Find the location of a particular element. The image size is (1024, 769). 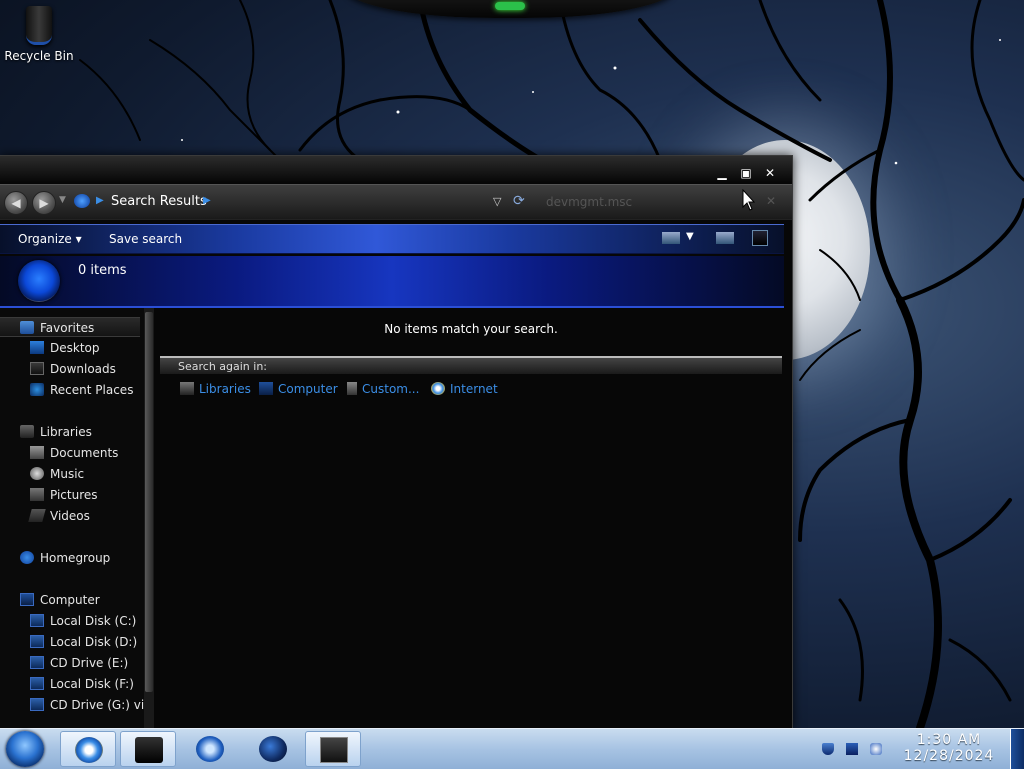

nav-item-local-disk-c: Local Disk (C:) is located at coordinates (83, 621).